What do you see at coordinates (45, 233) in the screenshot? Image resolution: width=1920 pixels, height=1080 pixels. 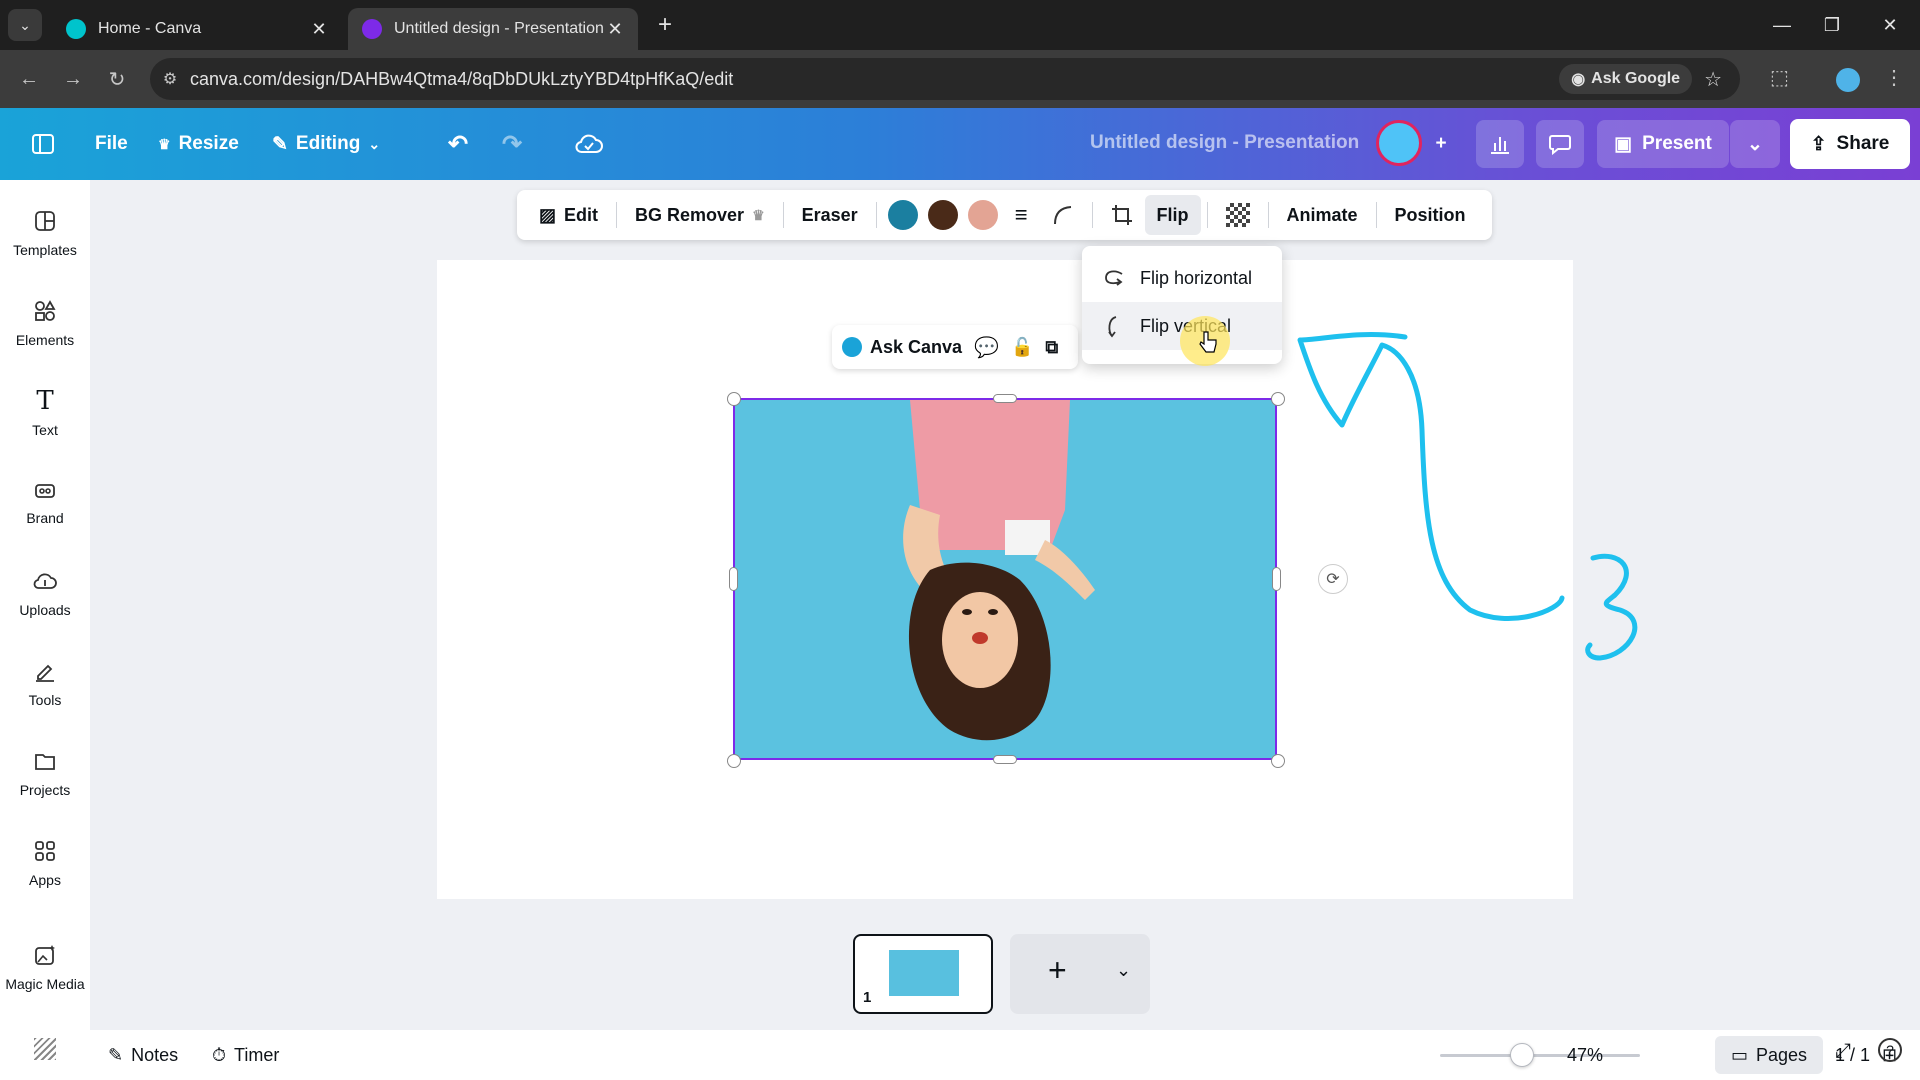 I see `sidebar-item-templates: Templates` at bounding box center [45, 233].